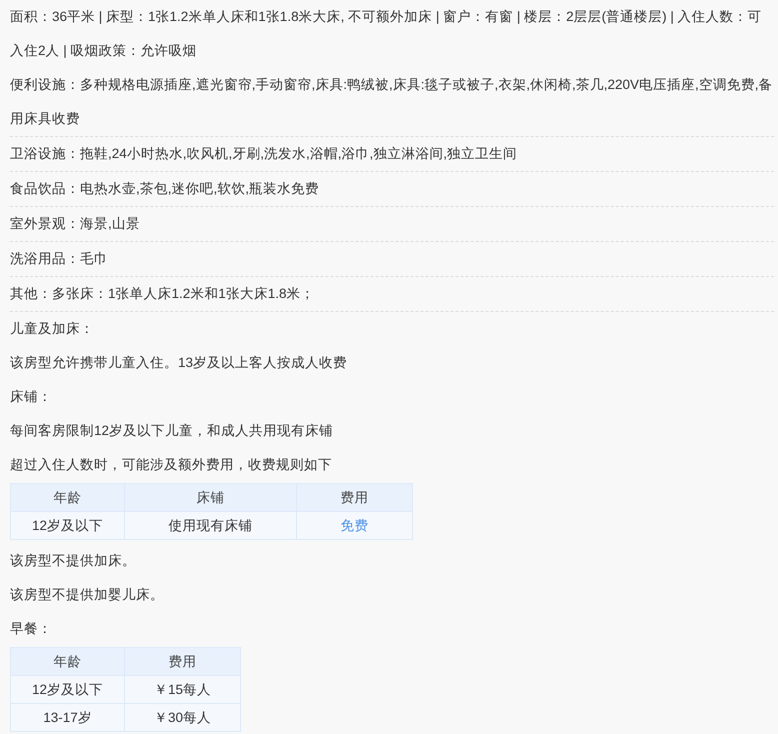 This screenshot has width=778, height=734. Describe the element at coordinates (31, 396) in the screenshot. I see `info-text: 床铺：` at that location.